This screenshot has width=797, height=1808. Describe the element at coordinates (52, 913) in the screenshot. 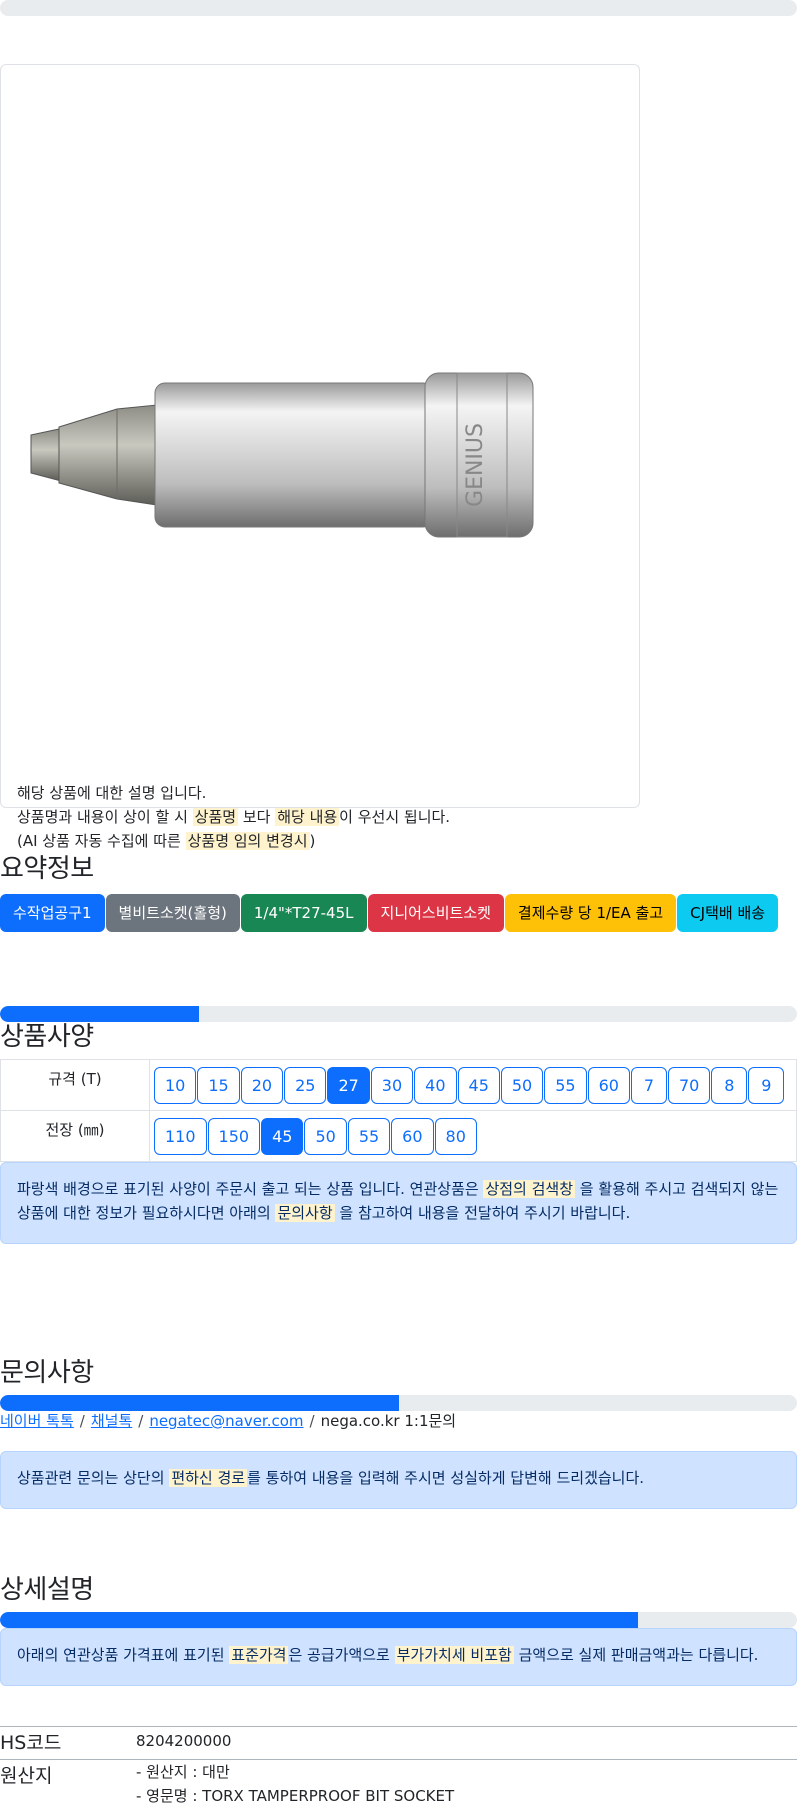

I see `summary-badge: 수작업공구1` at that location.